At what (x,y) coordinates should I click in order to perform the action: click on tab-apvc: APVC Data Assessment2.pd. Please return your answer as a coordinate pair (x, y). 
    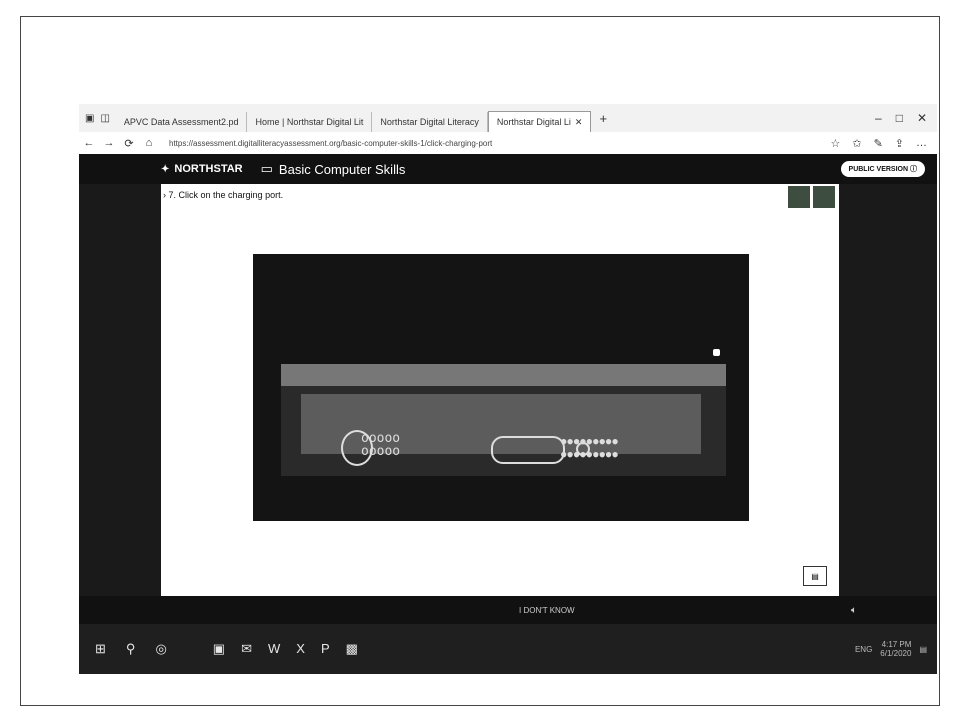
    Looking at the image, I should click on (182, 122).